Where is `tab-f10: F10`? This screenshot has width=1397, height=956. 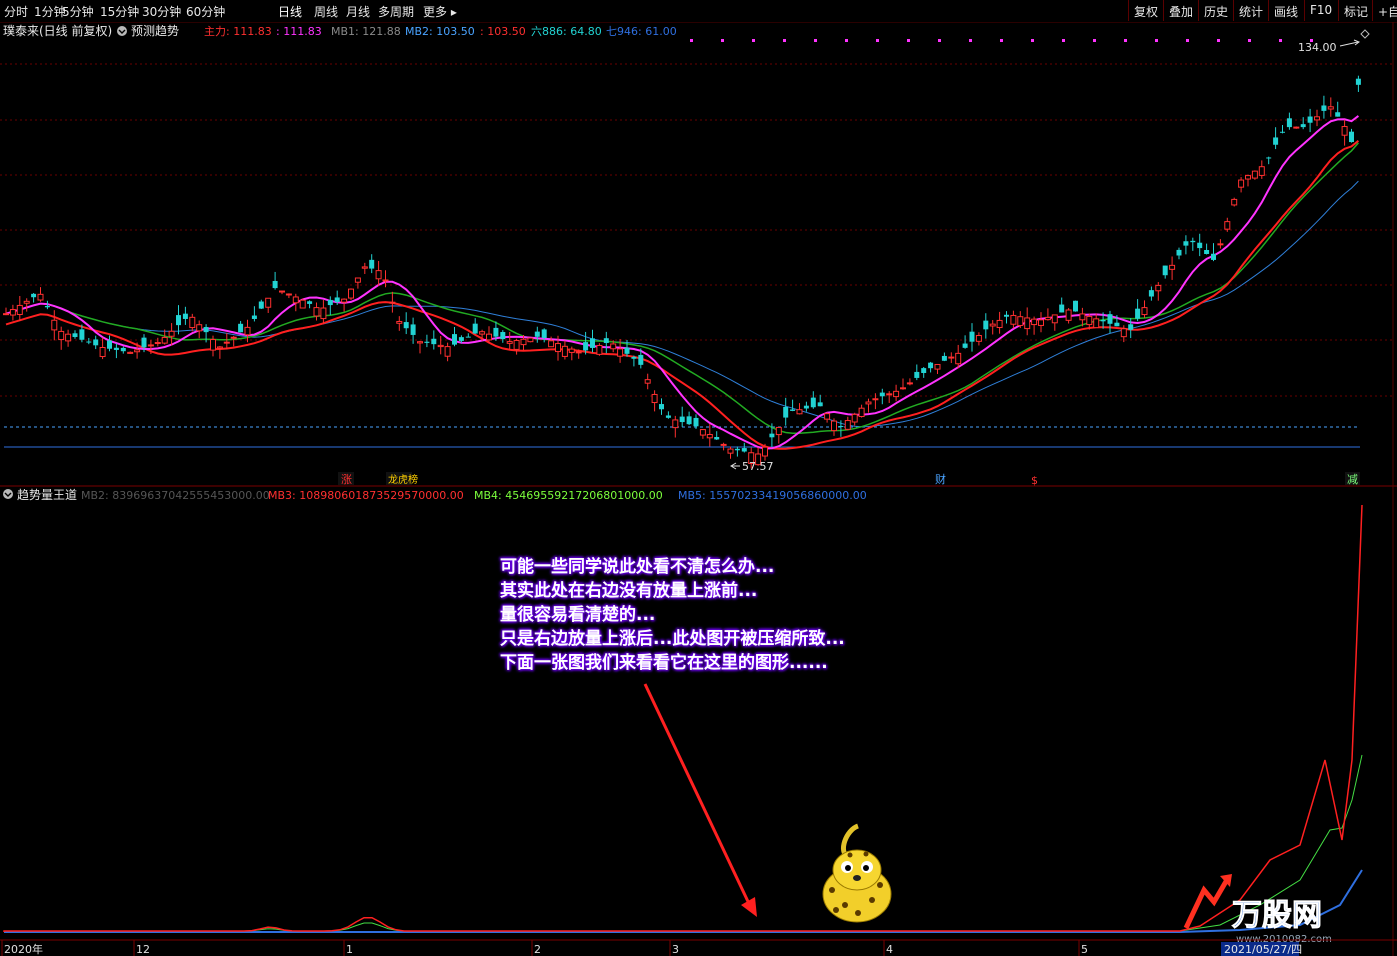 tab-f10: F10 is located at coordinates (1320, 10).